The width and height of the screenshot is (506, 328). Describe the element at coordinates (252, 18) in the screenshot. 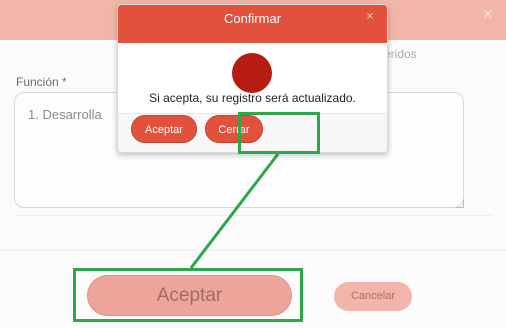

I see `confirm-dialog-title: Confirmar` at that location.